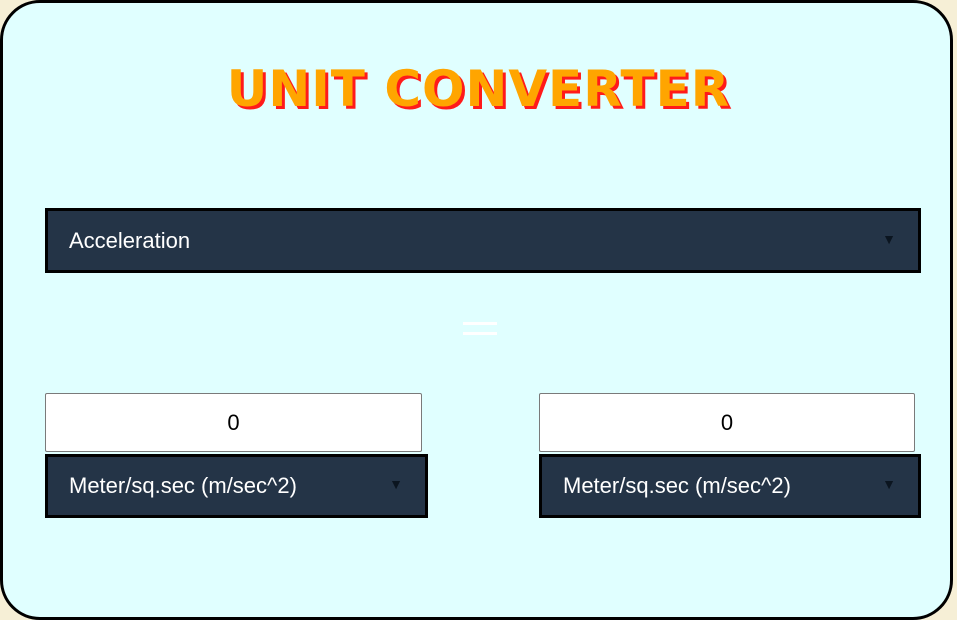  I want to click on to-unit-select-value: Meter/sq.sec (m/sec^2), so click(677, 485).